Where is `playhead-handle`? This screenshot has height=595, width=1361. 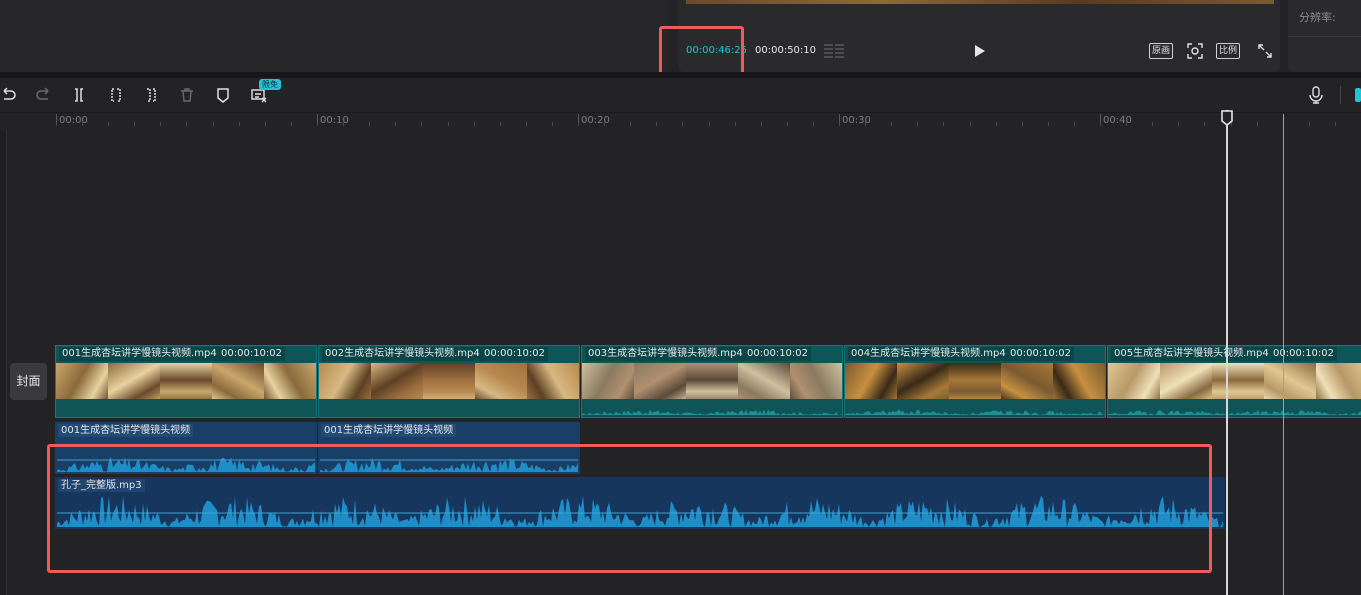 playhead-handle is located at coordinates (1227, 118).